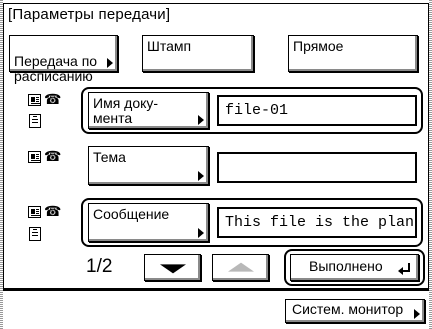 The image size is (432, 329). Describe the element at coordinates (126, 110) in the screenshot. I see `document-name-label: Имя доку- мента` at that location.